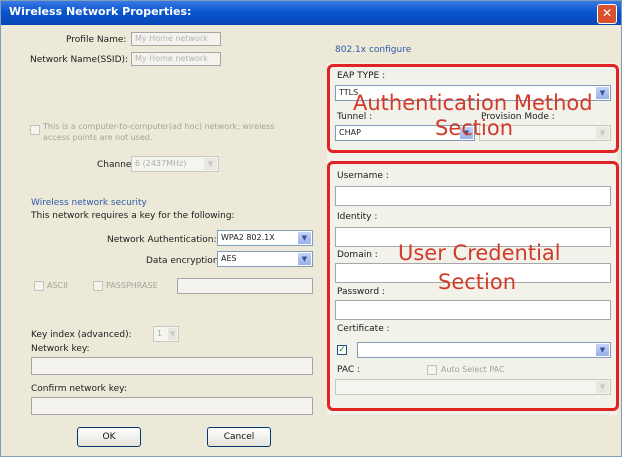  I want to click on network-key-label: Network key:, so click(60, 349).